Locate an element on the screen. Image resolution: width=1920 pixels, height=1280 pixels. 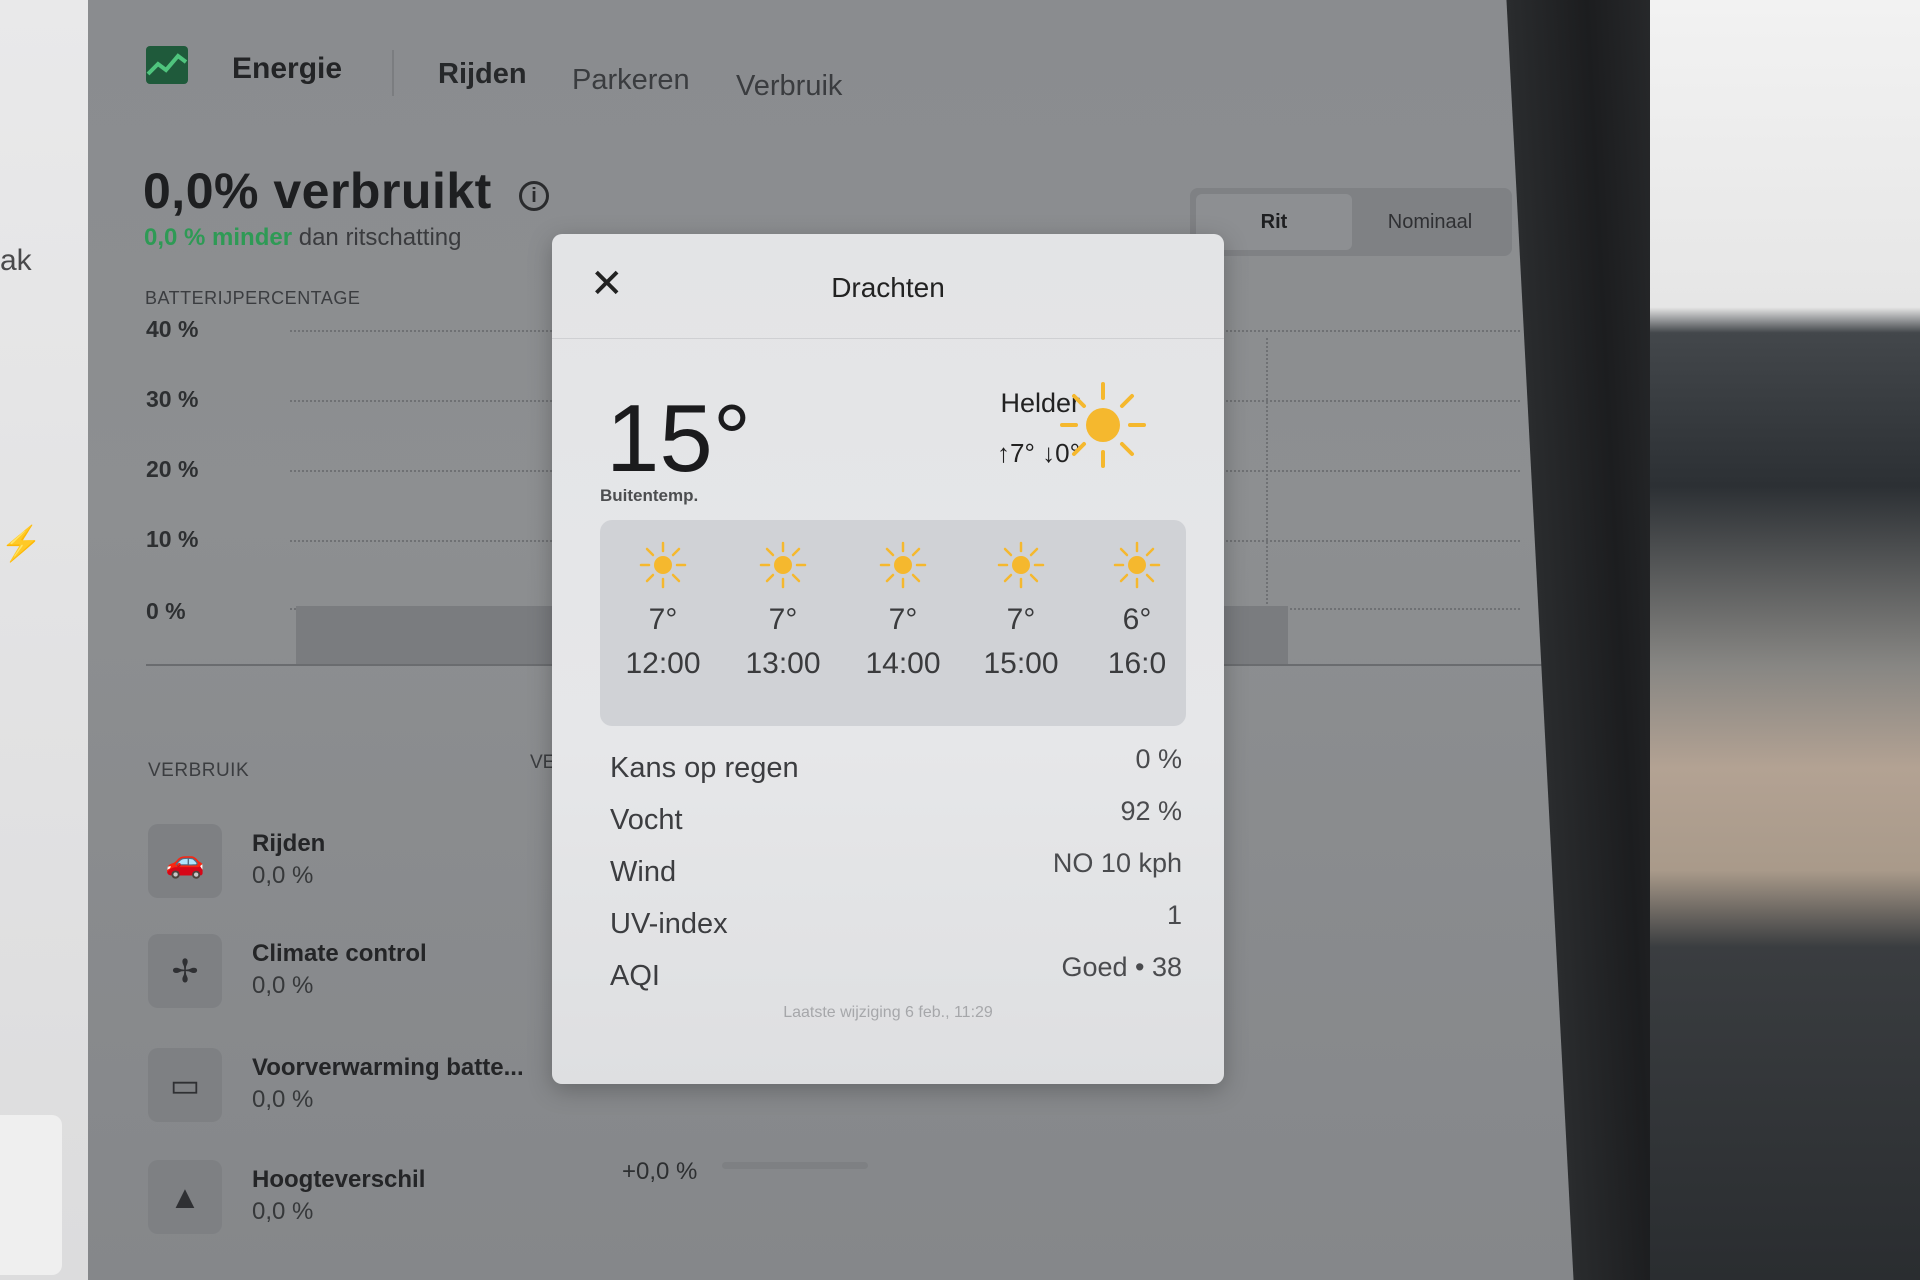
y-tick-label: 40 % is located at coordinates (172, 329).